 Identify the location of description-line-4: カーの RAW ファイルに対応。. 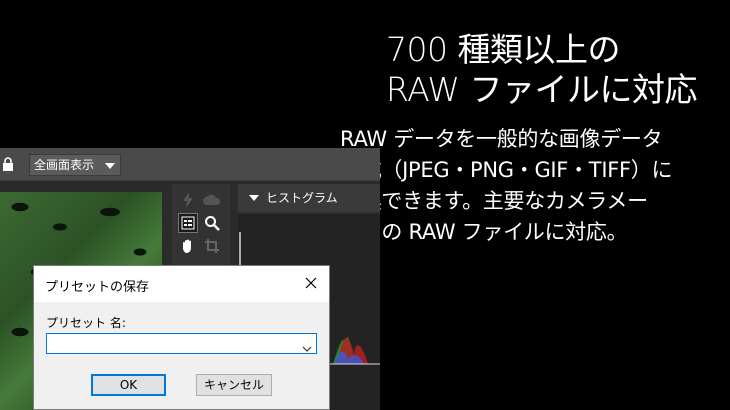
(484, 232).